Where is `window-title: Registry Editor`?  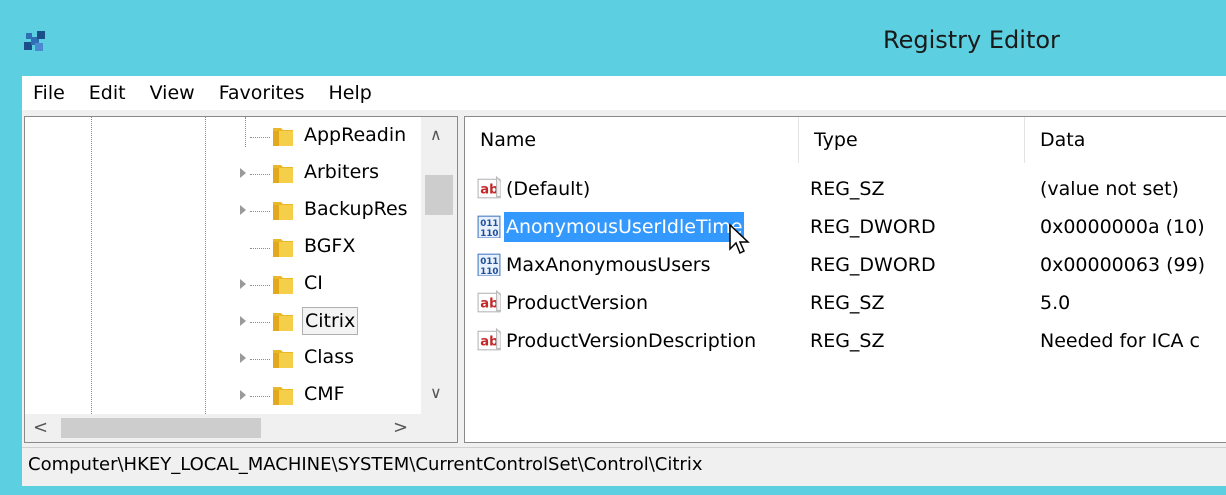 window-title: Registry Editor is located at coordinates (971, 40).